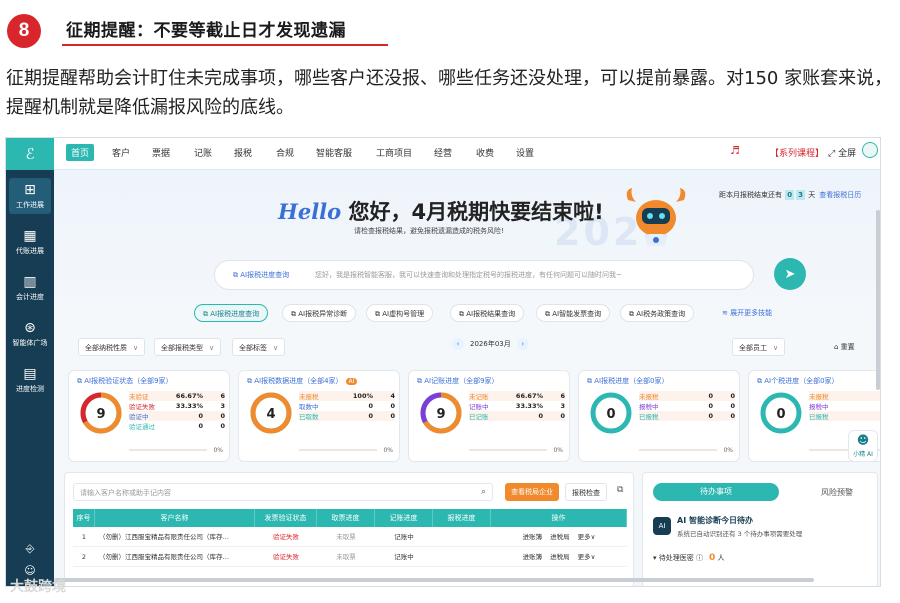  What do you see at coordinates (188, 347) in the screenshot?
I see `report-type-select: 全部报税类型 ∨` at bounding box center [188, 347].